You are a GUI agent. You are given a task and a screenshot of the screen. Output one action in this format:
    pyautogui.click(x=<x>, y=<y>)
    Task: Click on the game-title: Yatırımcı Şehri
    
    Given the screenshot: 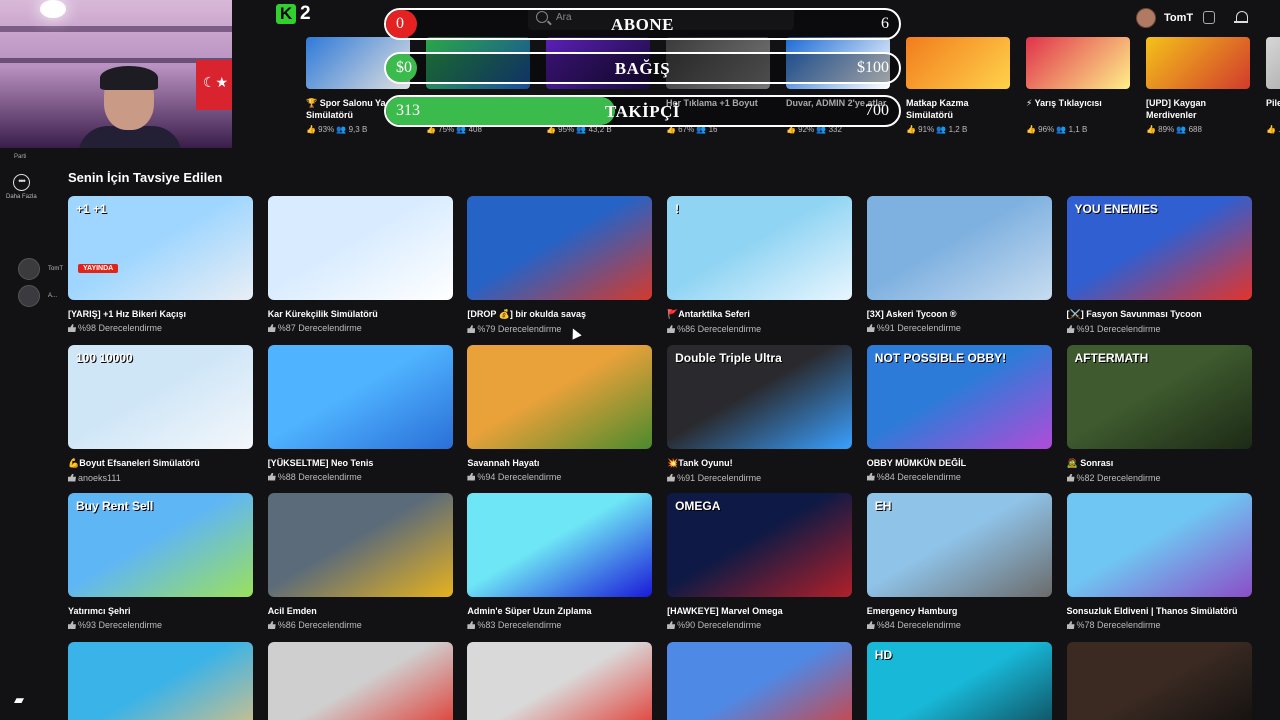 What is the action you would take?
    pyautogui.click(x=160, y=611)
    